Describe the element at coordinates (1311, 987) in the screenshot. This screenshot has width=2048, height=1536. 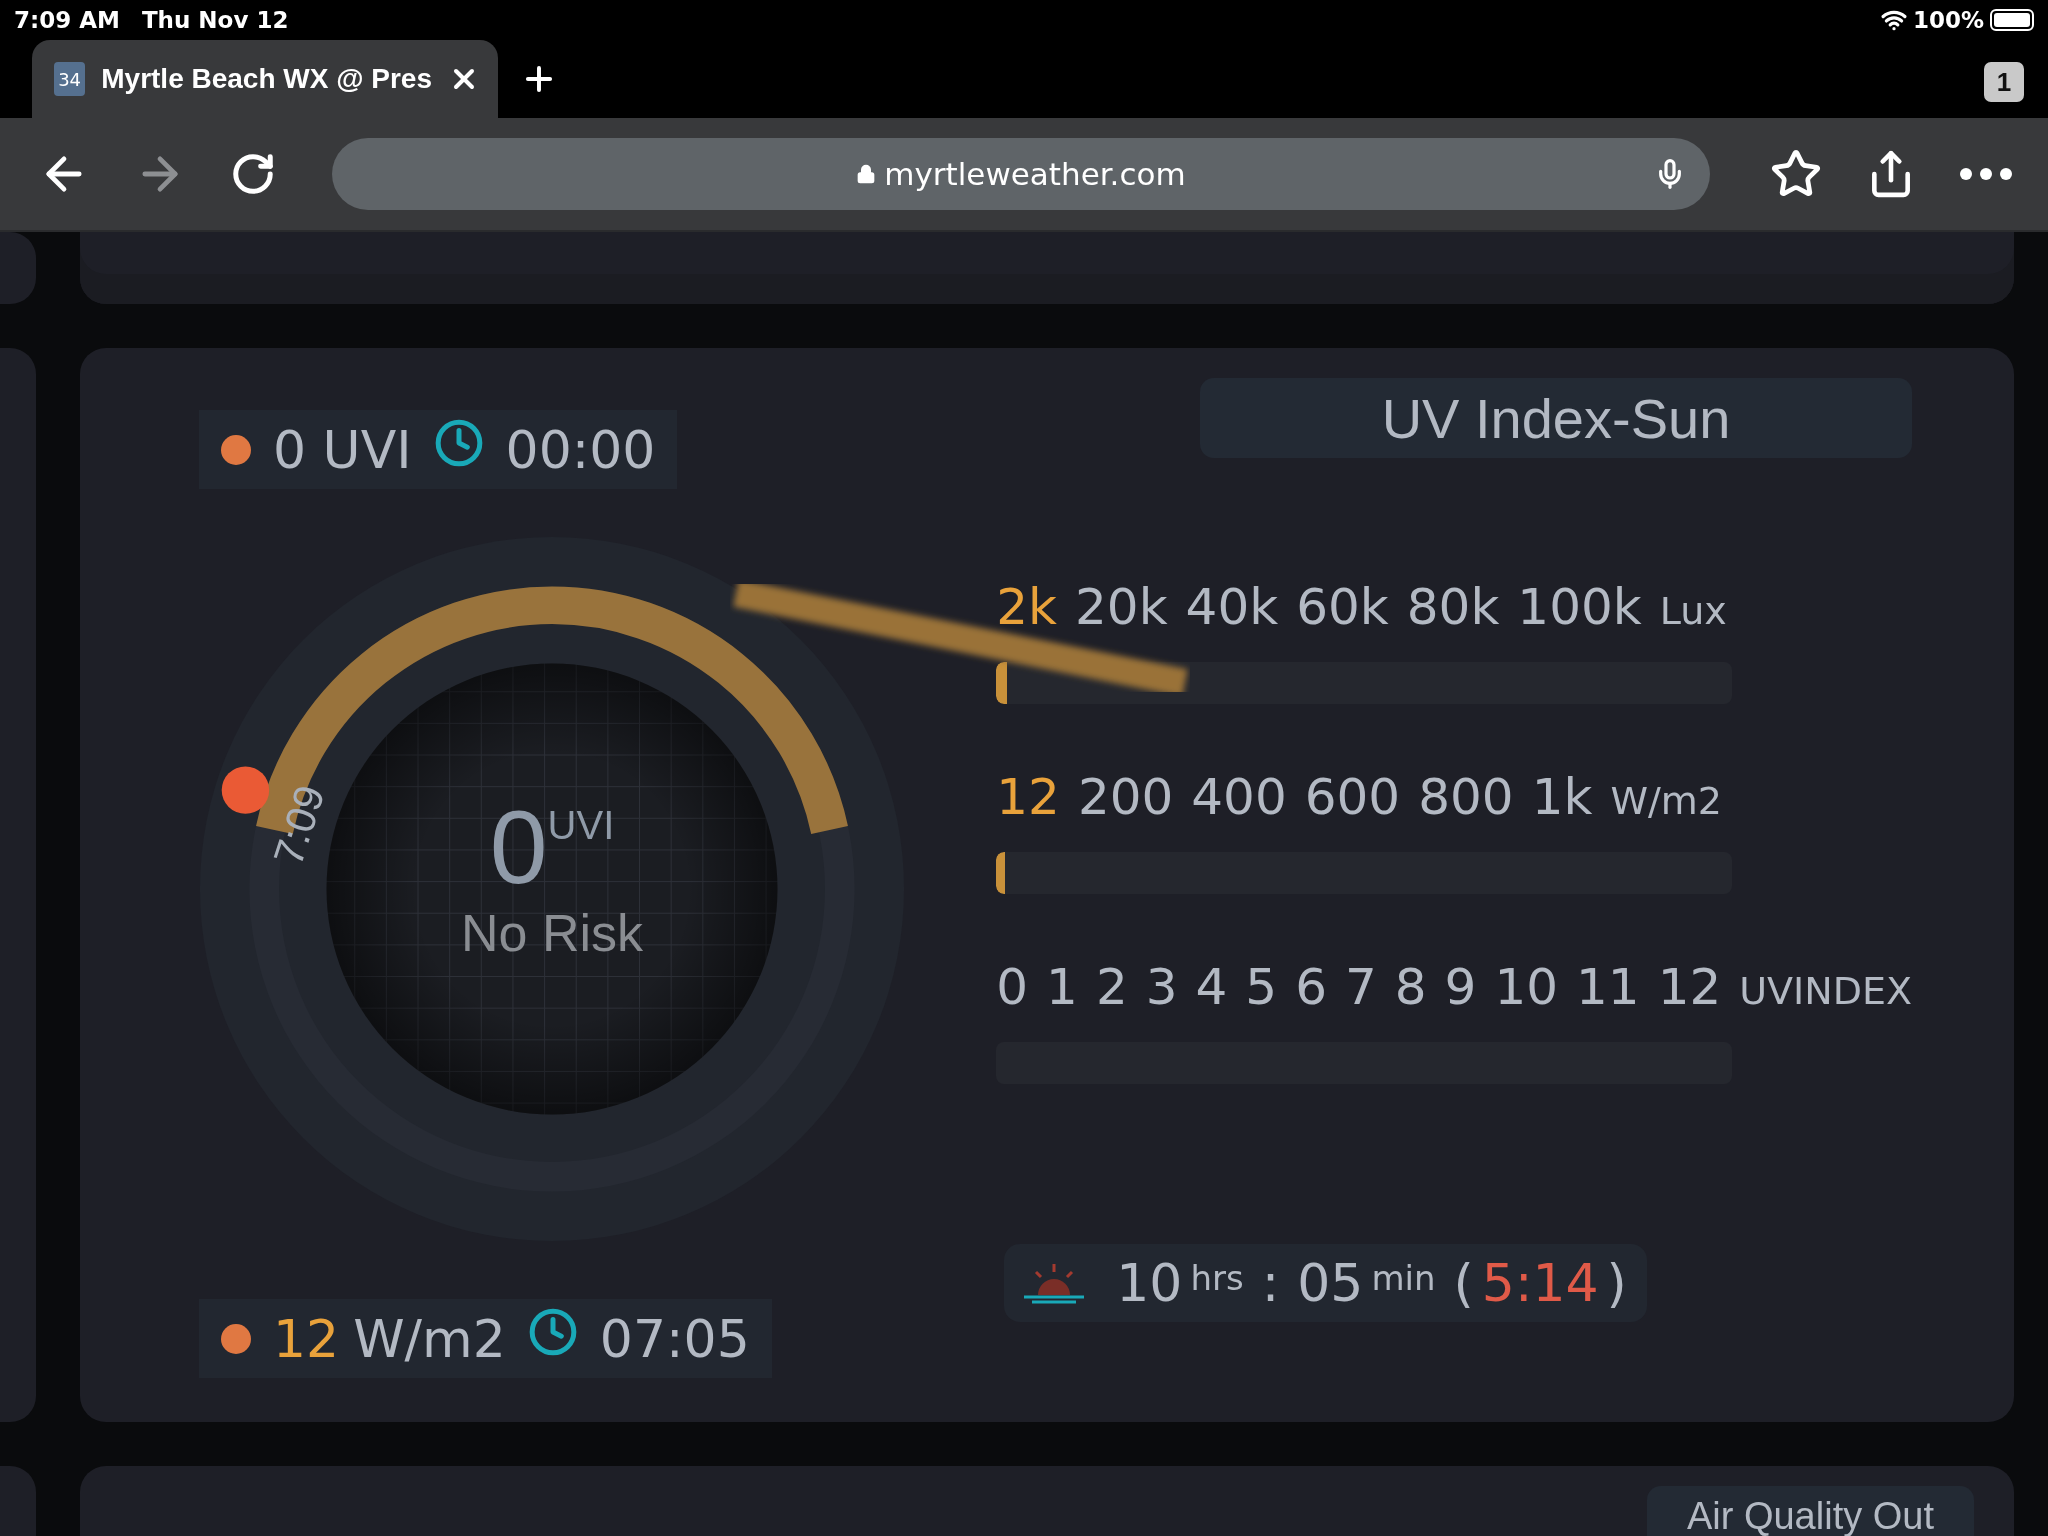
I see `scale-label: 6` at that location.